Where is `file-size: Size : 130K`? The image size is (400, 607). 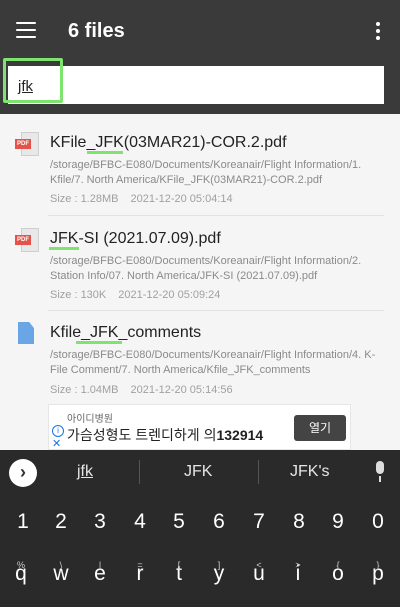 file-size: Size : 130K is located at coordinates (78, 295).